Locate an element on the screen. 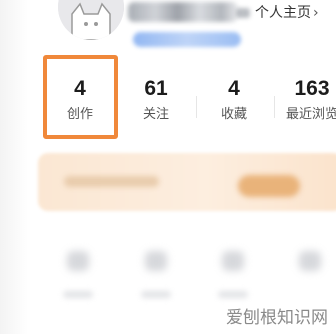 The width and height of the screenshot is (336, 334). watermark-text: 爱刨根知识网 is located at coordinates (277, 318).